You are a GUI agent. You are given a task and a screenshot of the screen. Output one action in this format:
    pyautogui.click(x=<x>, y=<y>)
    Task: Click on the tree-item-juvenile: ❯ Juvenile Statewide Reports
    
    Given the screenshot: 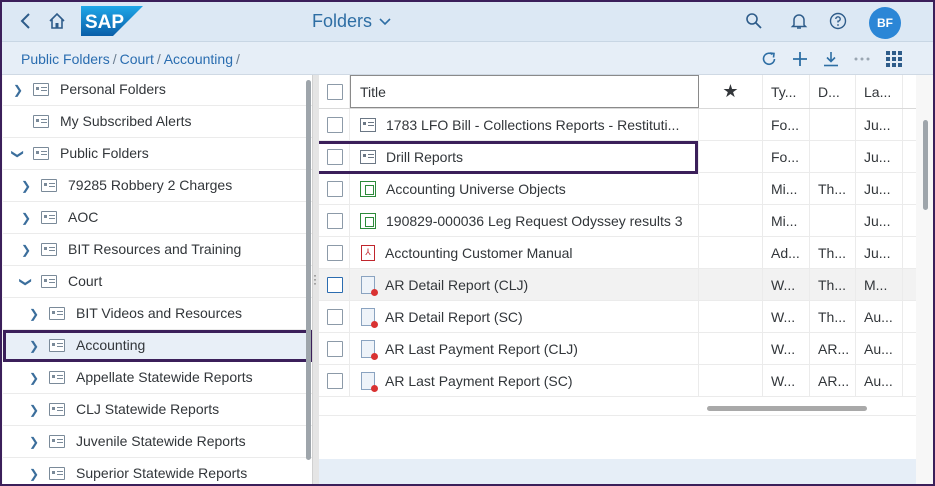 What is the action you would take?
    pyautogui.click(x=157, y=442)
    